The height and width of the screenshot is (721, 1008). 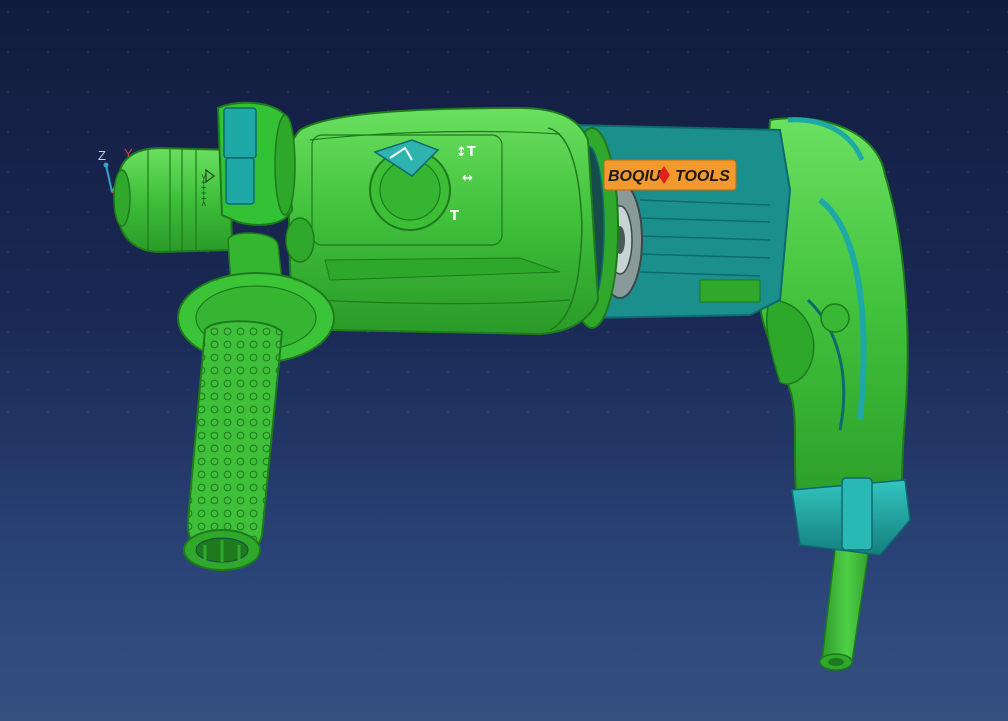 I want to click on z-axis-label: Z, so click(x=102, y=155).